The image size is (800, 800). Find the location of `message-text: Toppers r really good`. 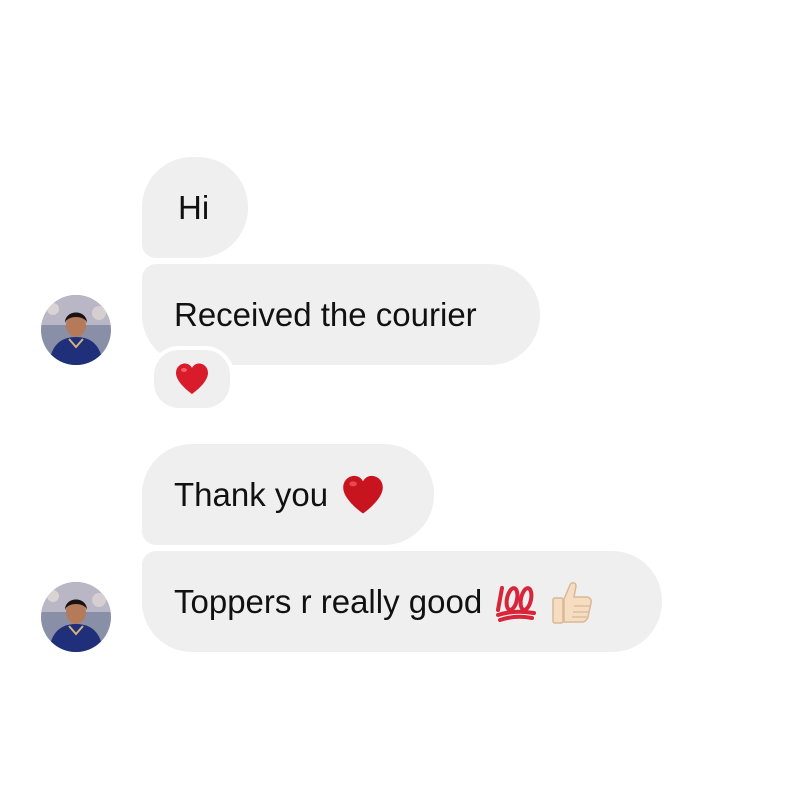

message-text: Toppers r really good is located at coordinates (328, 601).